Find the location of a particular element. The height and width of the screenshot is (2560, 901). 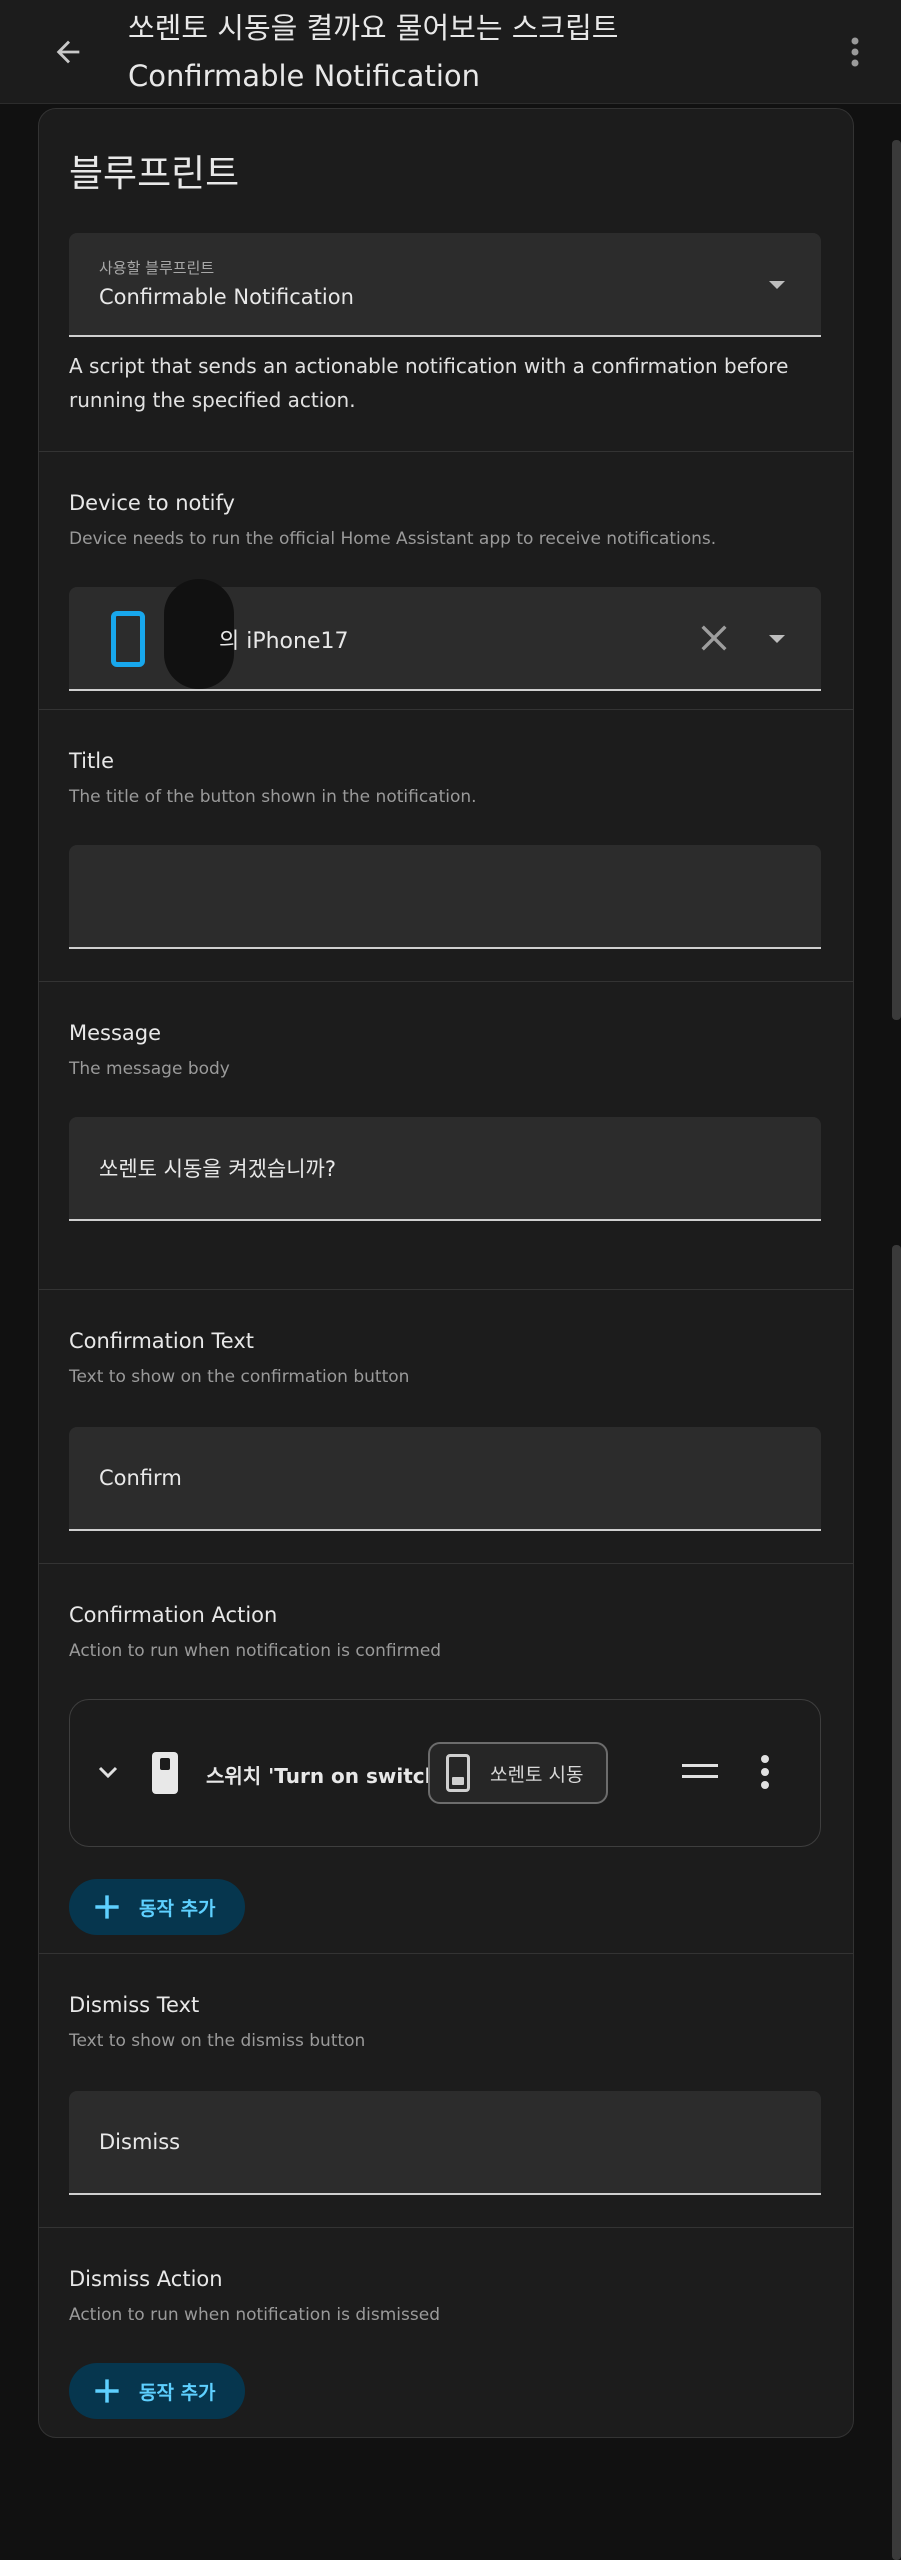

device-section-title: Device to notify is located at coordinates (152, 503).